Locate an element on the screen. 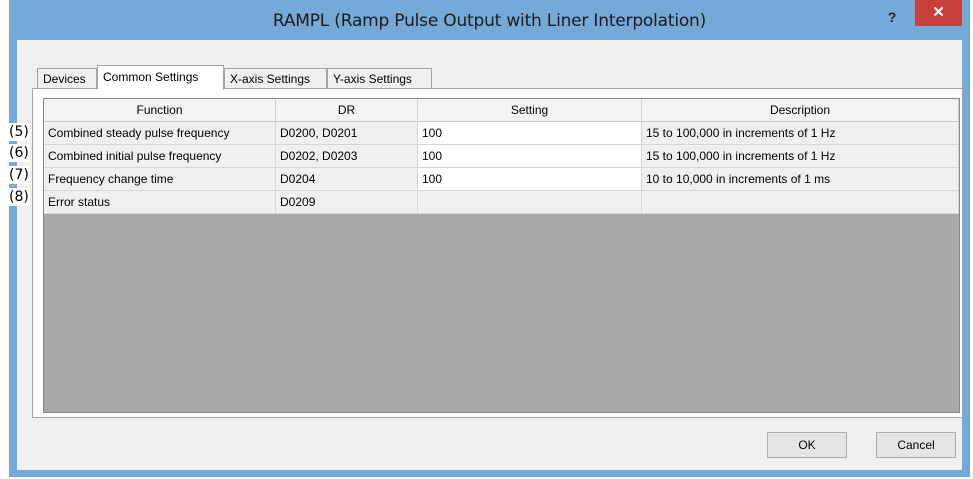  description-cell is located at coordinates (800, 202).